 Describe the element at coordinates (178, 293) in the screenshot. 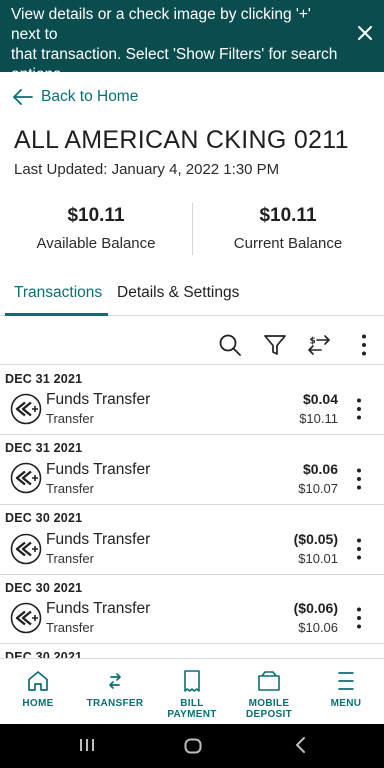

I see `tab-details-settings: Details & Settings` at that location.